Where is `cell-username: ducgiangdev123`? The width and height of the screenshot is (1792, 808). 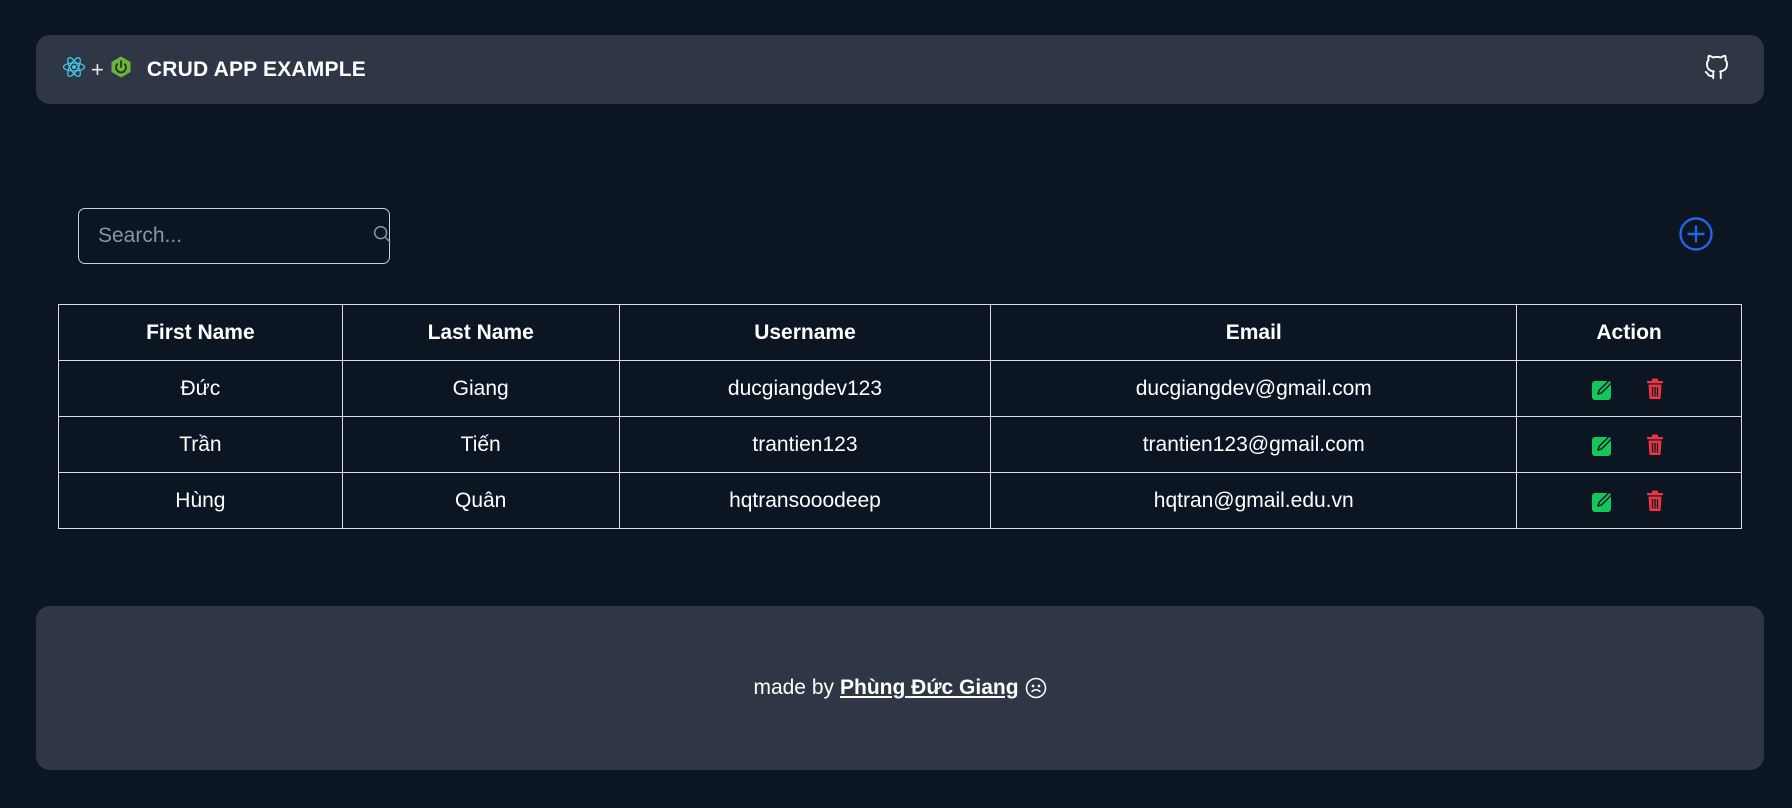
cell-username: ducgiangdev123 is located at coordinates (805, 388).